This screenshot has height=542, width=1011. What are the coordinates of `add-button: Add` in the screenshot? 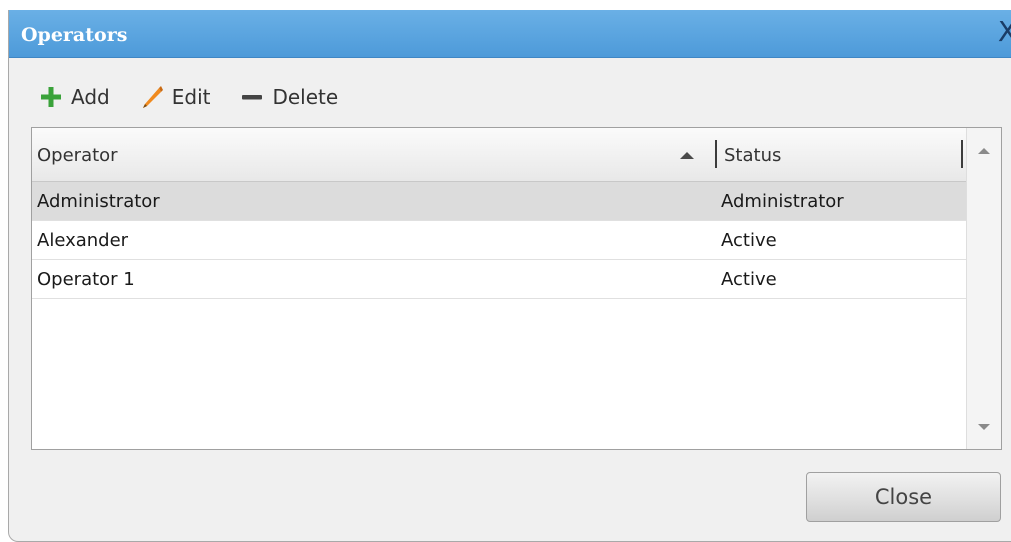 It's located at (74, 97).